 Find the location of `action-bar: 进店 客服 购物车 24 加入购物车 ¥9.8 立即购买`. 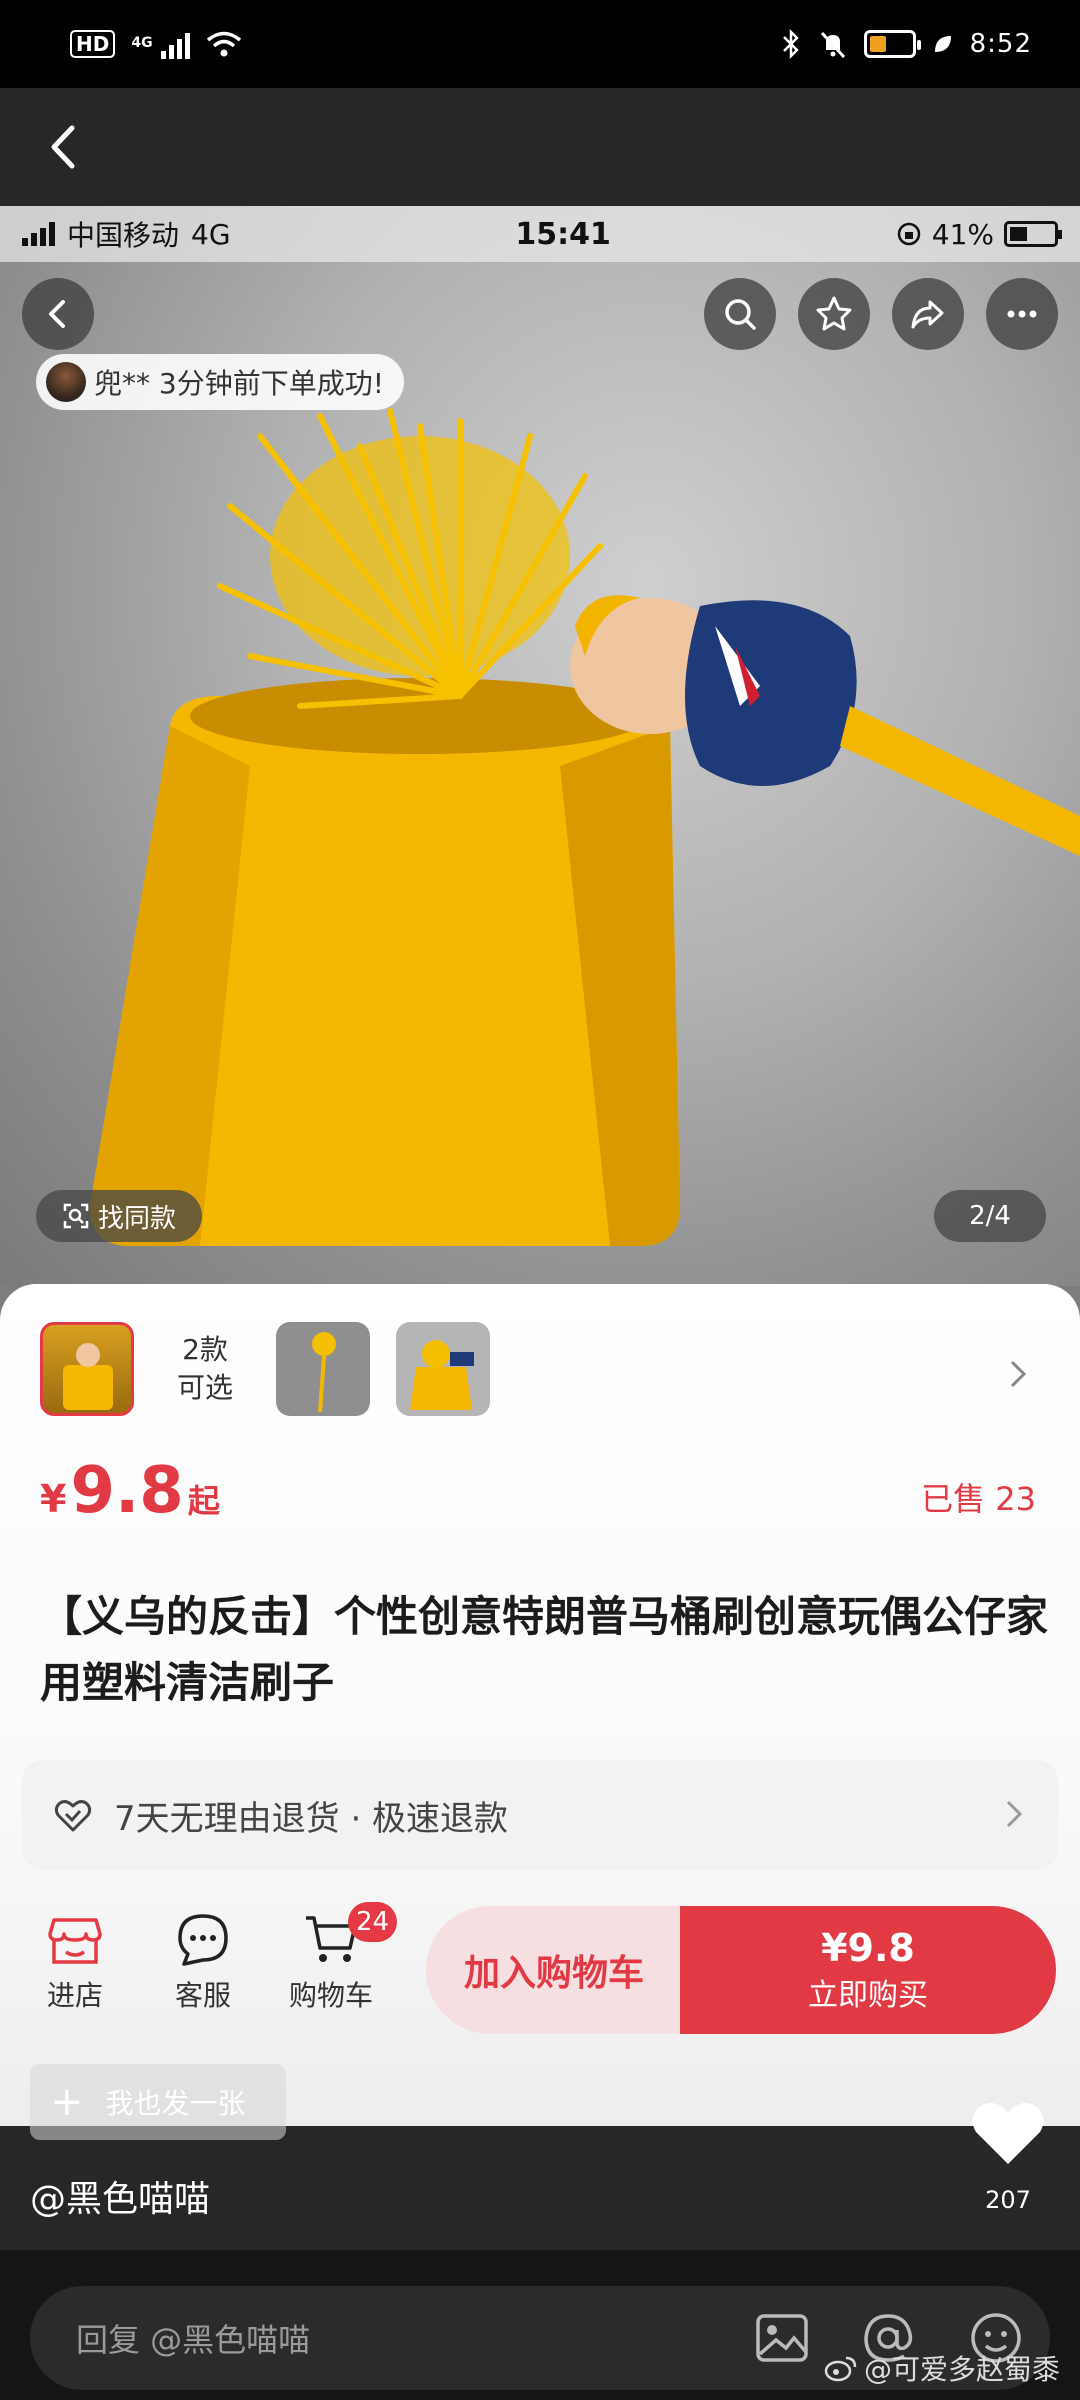

action-bar: 进店 客服 购物车 24 加入购物车 ¥9.8 立即购买 is located at coordinates (540, 1973).